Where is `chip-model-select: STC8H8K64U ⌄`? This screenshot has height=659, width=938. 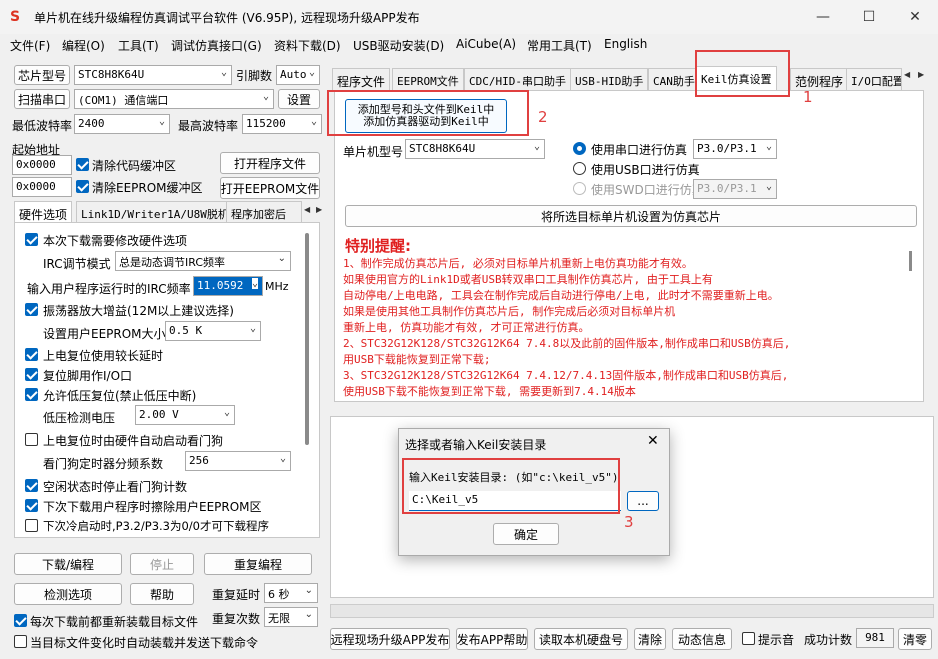 chip-model-select: STC8H8K64U ⌄ is located at coordinates (153, 75).